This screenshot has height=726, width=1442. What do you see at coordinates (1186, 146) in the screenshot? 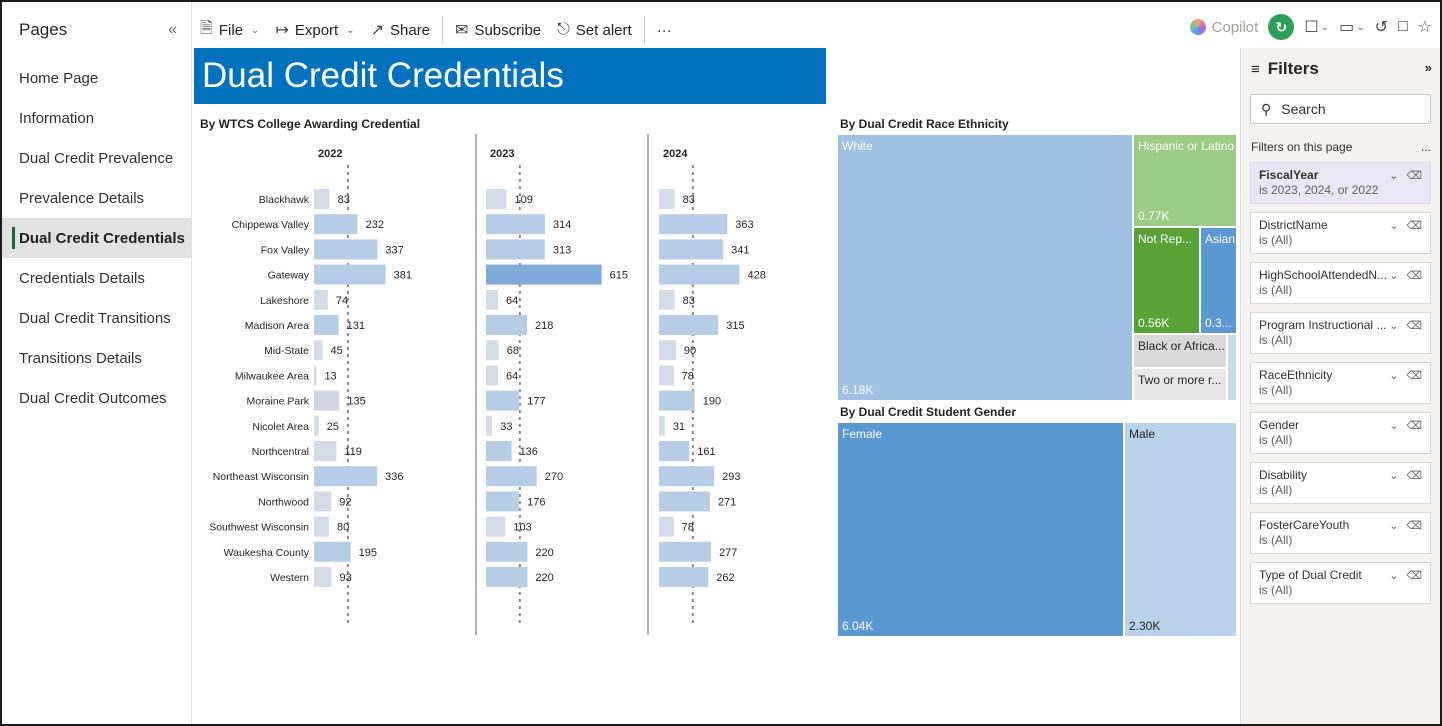
I see `treemap-cell-label: Hispanic or Latino` at bounding box center [1186, 146].